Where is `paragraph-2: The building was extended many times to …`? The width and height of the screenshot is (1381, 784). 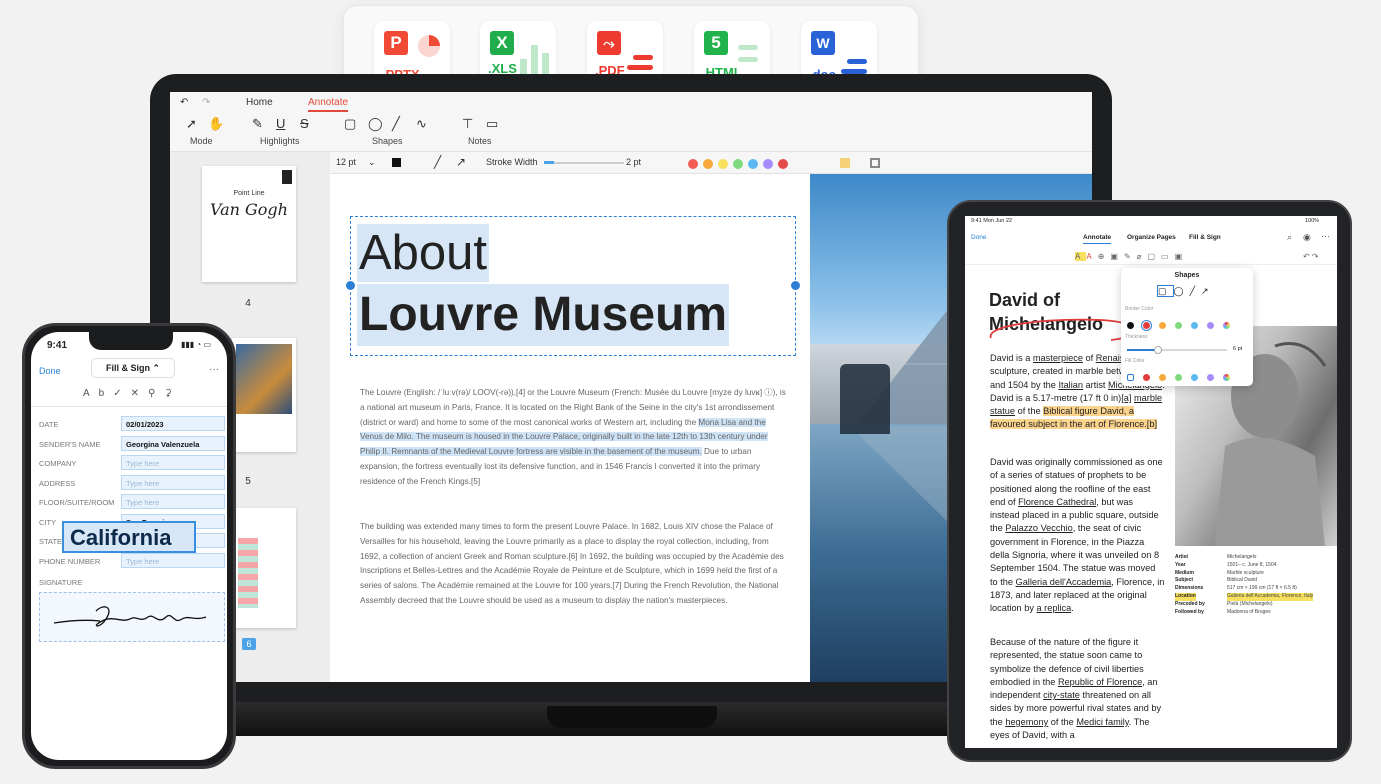
paragraph-2: The building was extended many times to … is located at coordinates (572, 563).